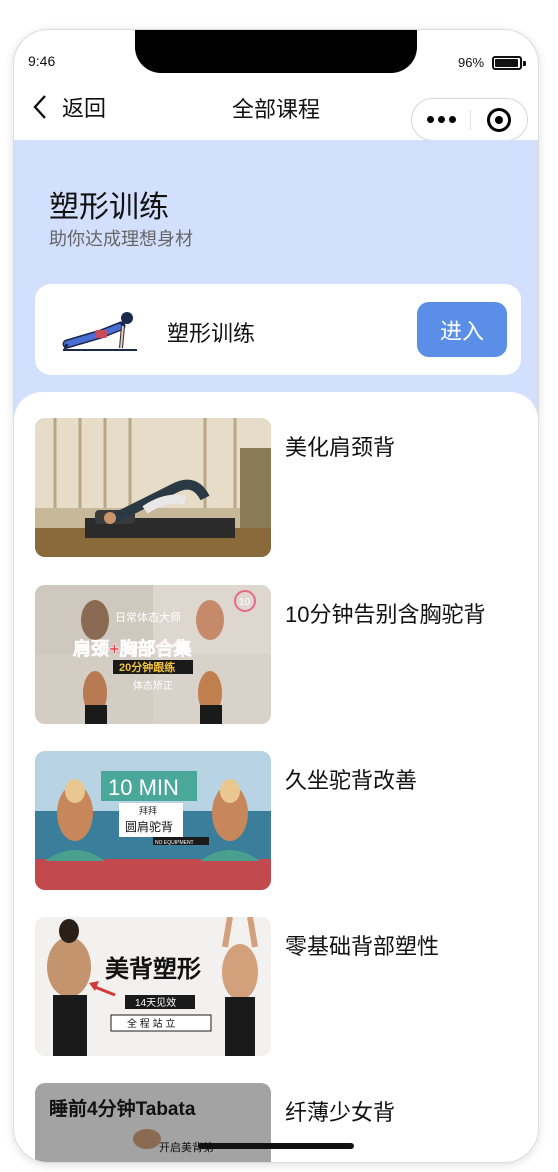 The height and width of the screenshot is (1172, 558). What do you see at coordinates (351, 780) in the screenshot?
I see `course-title: 久坐驼背改善` at bounding box center [351, 780].